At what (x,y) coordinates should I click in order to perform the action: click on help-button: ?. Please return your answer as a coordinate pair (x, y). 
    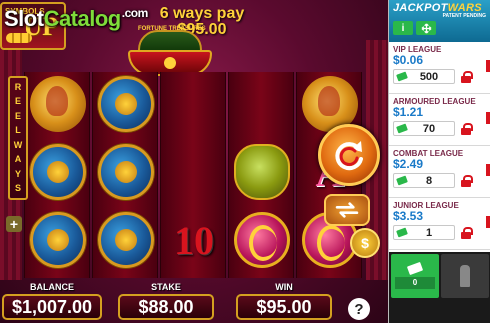
    Looking at the image, I should click on (359, 309).